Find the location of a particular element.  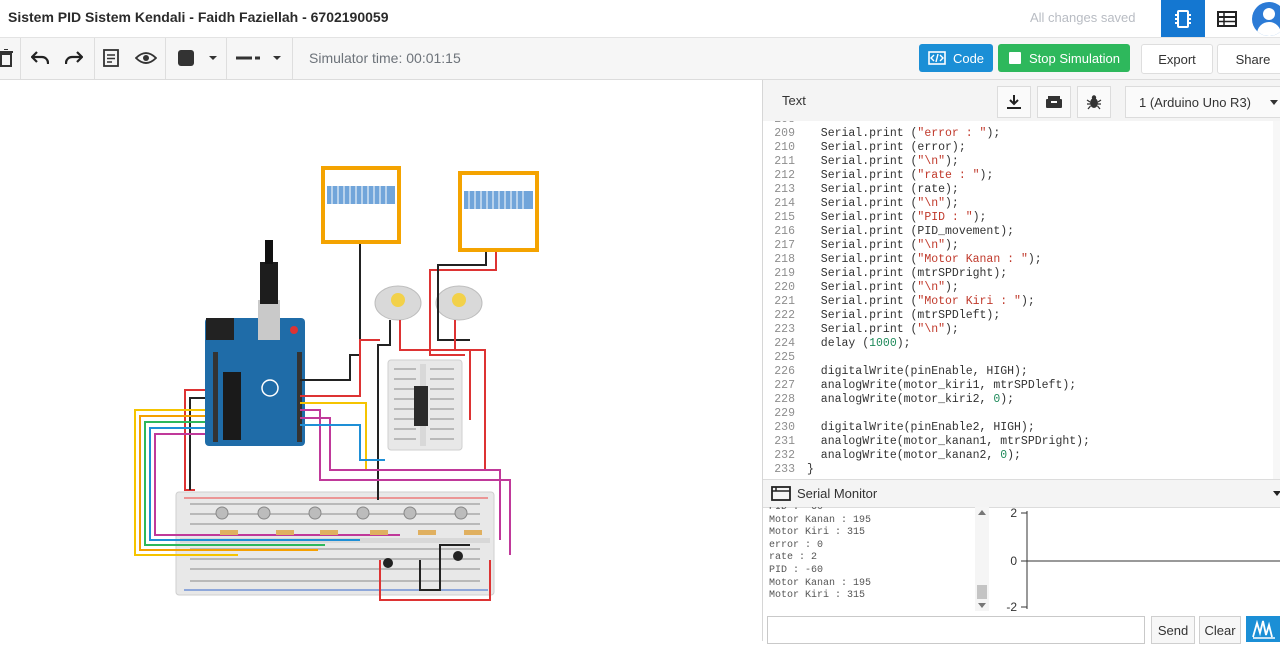

code-line: 219 Serial.print (mtrSPDright); is located at coordinates (1021, 274).